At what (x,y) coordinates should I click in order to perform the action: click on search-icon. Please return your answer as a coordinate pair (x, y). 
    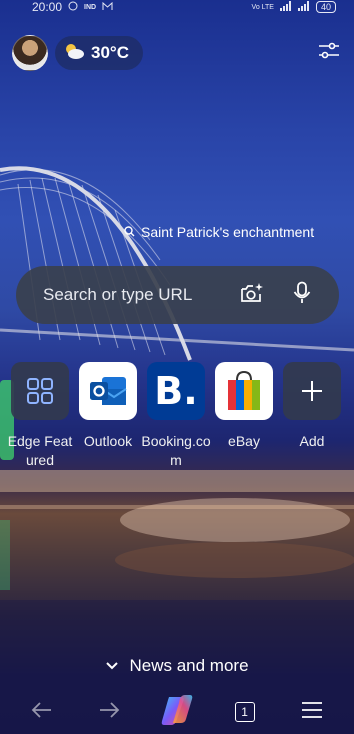
    Looking at the image, I should click on (129, 232).